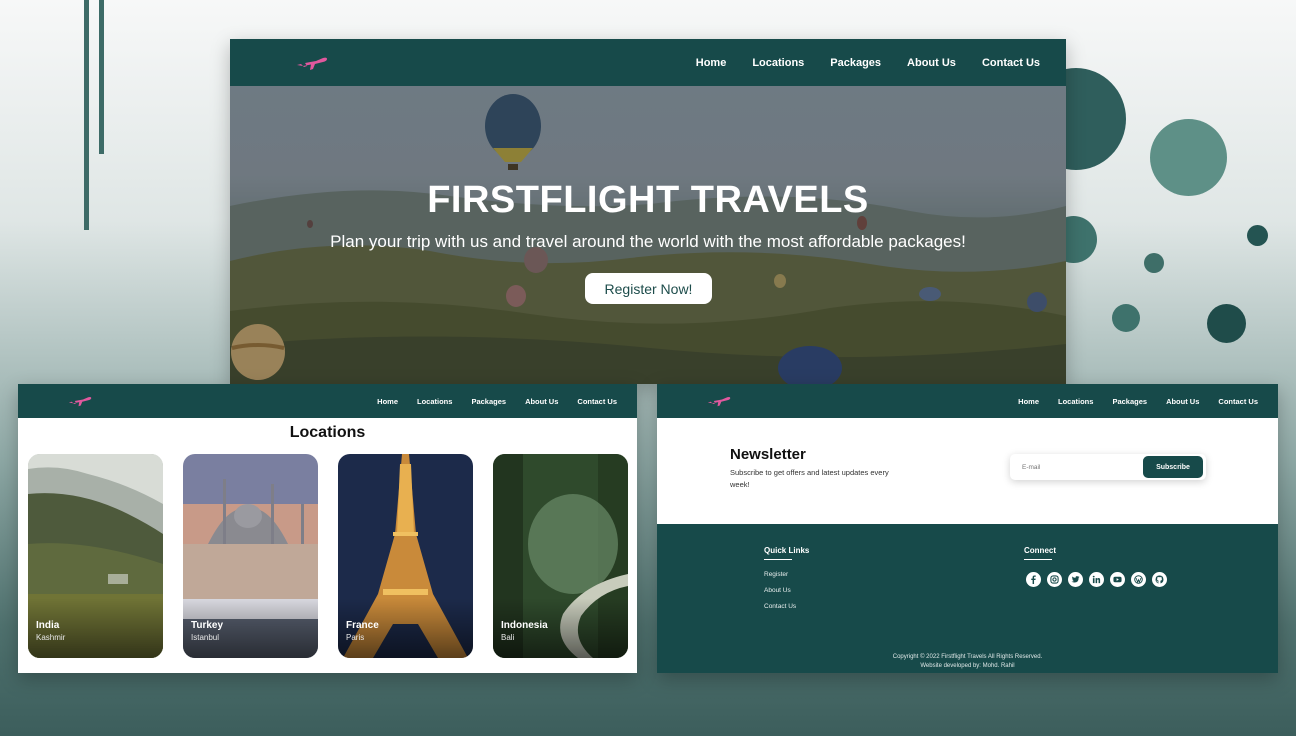 This screenshot has width=1296, height=736. Describe the element at coordinates (777, 590) in the screenshot. I see `footer-link-about-us: About Us` at that location.